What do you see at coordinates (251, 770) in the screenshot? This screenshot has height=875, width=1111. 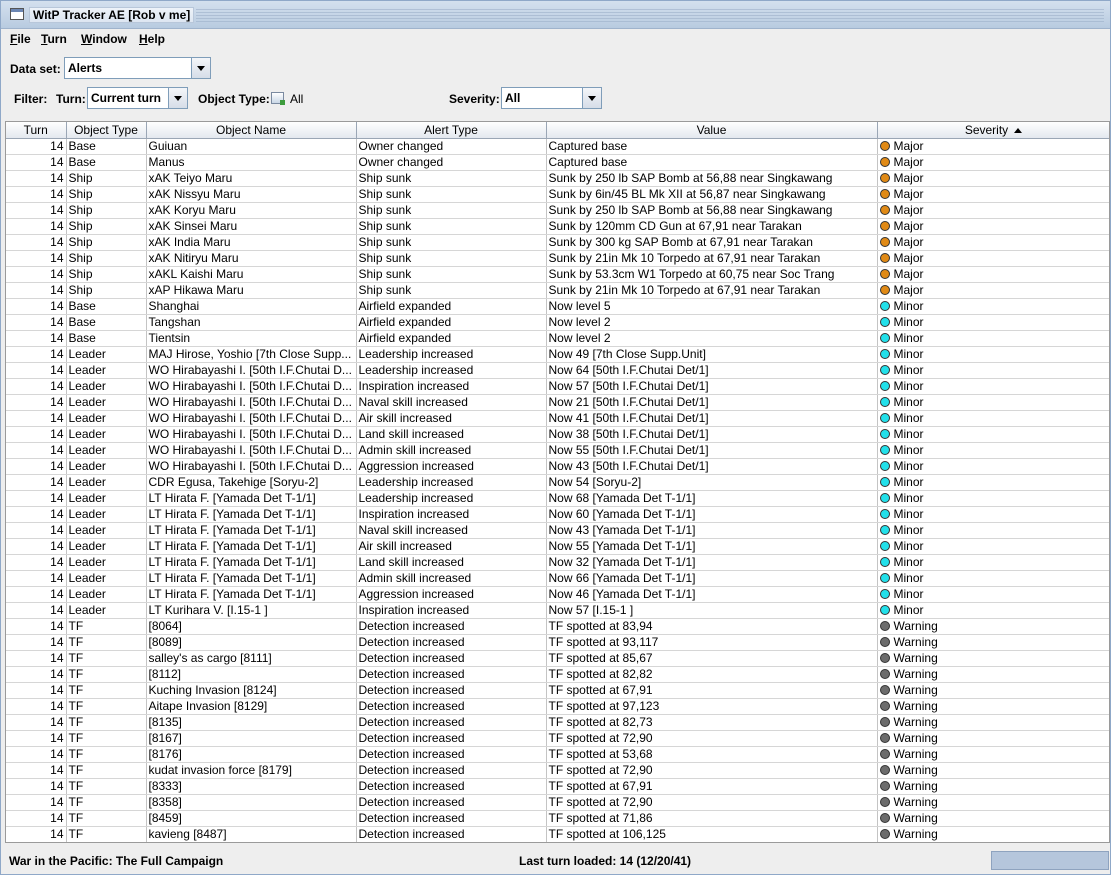 I see `cell-object-name: kudat invasion force [8179]` at bounding box center [251, 770].